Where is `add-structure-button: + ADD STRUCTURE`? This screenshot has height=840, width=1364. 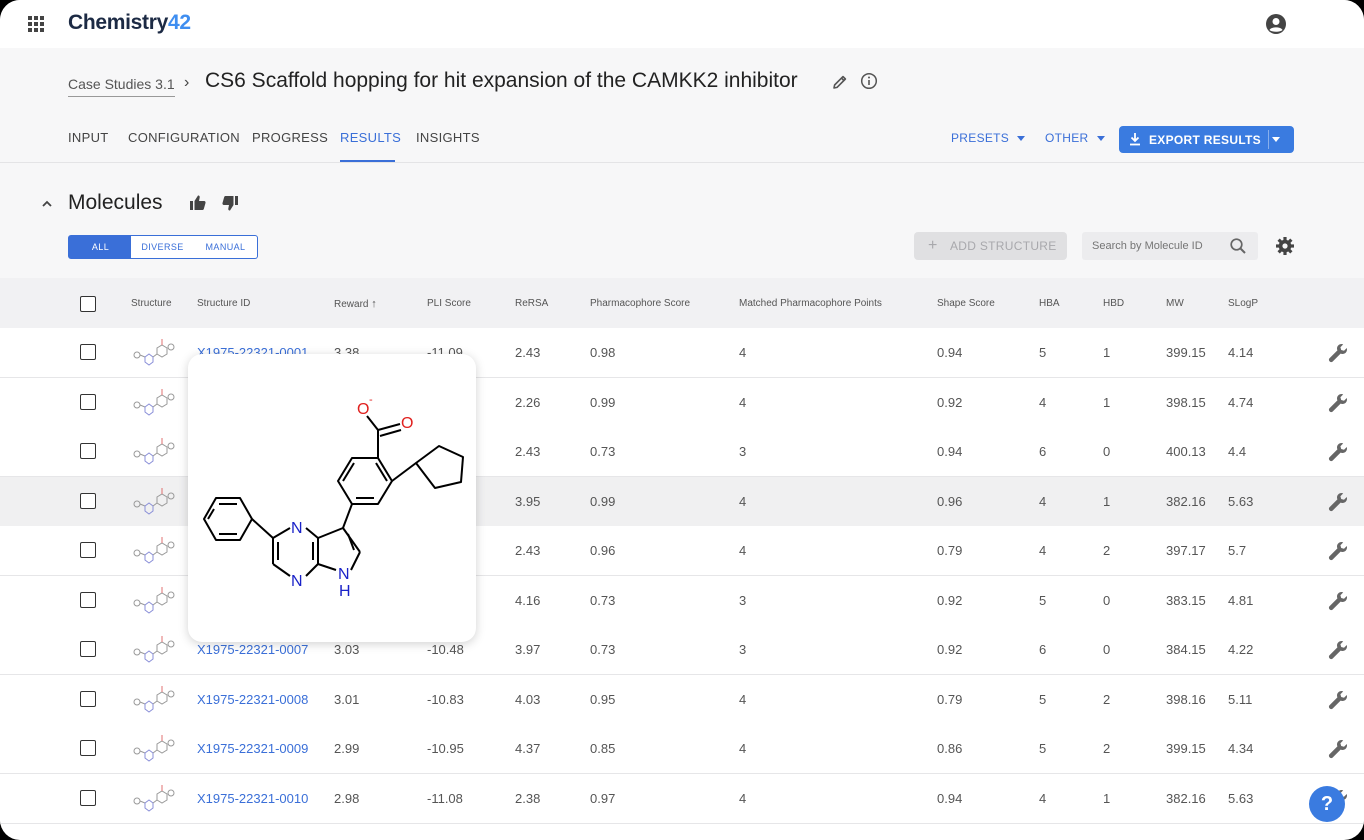 add-structure-button: + ADD STRUCTURE is located at coordinates (990, 246).